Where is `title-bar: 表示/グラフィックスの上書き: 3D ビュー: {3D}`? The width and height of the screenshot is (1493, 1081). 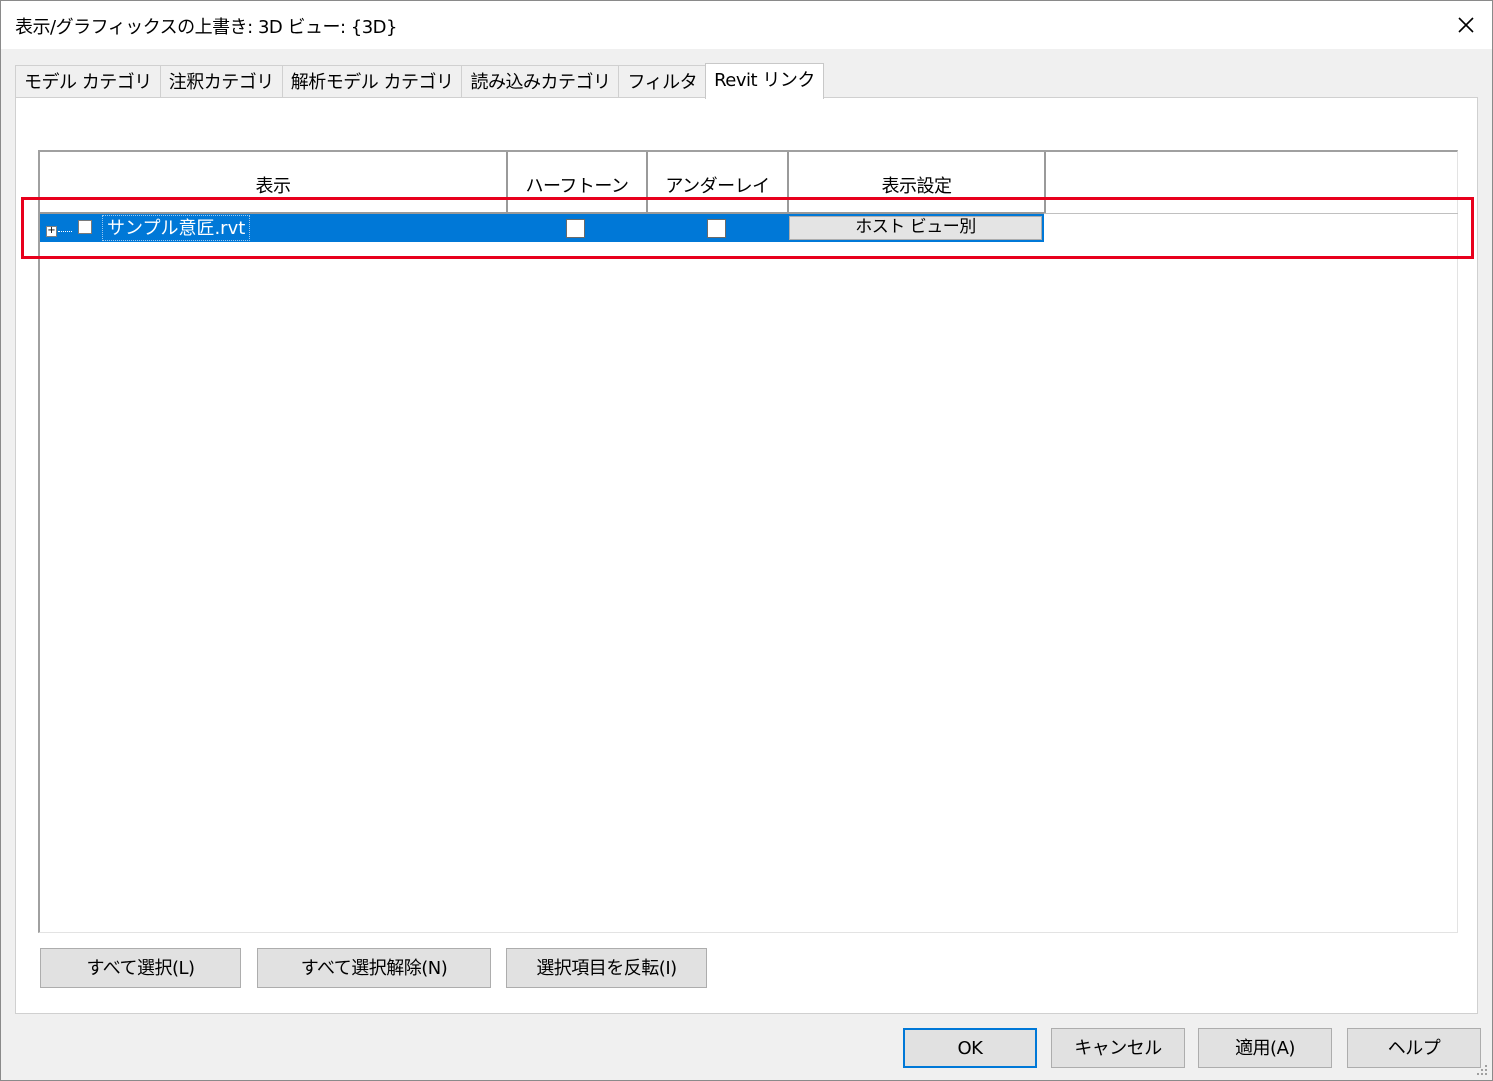 title-bar: 表示/グラフィックスの上書き: 3D ビュー: {3D} is located at coordinates (746, 25).